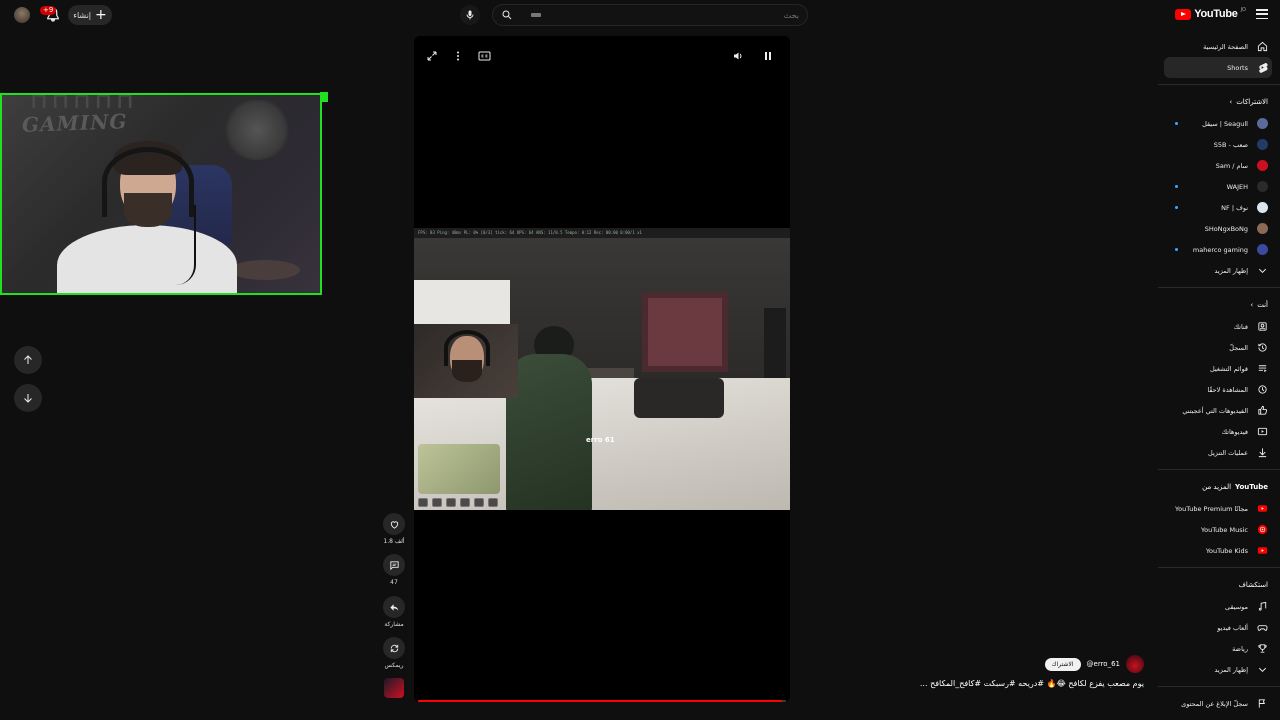  I want to click on language-keyboard-icon, so click(536, 15).